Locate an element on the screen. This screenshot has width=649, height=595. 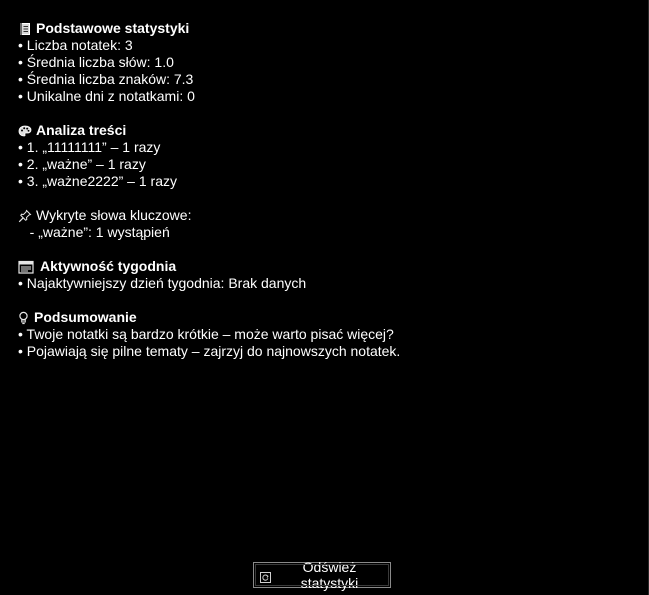
top-word-3: • 3. „ważne2222” – 1 razy is located at coordinates (97, 181).